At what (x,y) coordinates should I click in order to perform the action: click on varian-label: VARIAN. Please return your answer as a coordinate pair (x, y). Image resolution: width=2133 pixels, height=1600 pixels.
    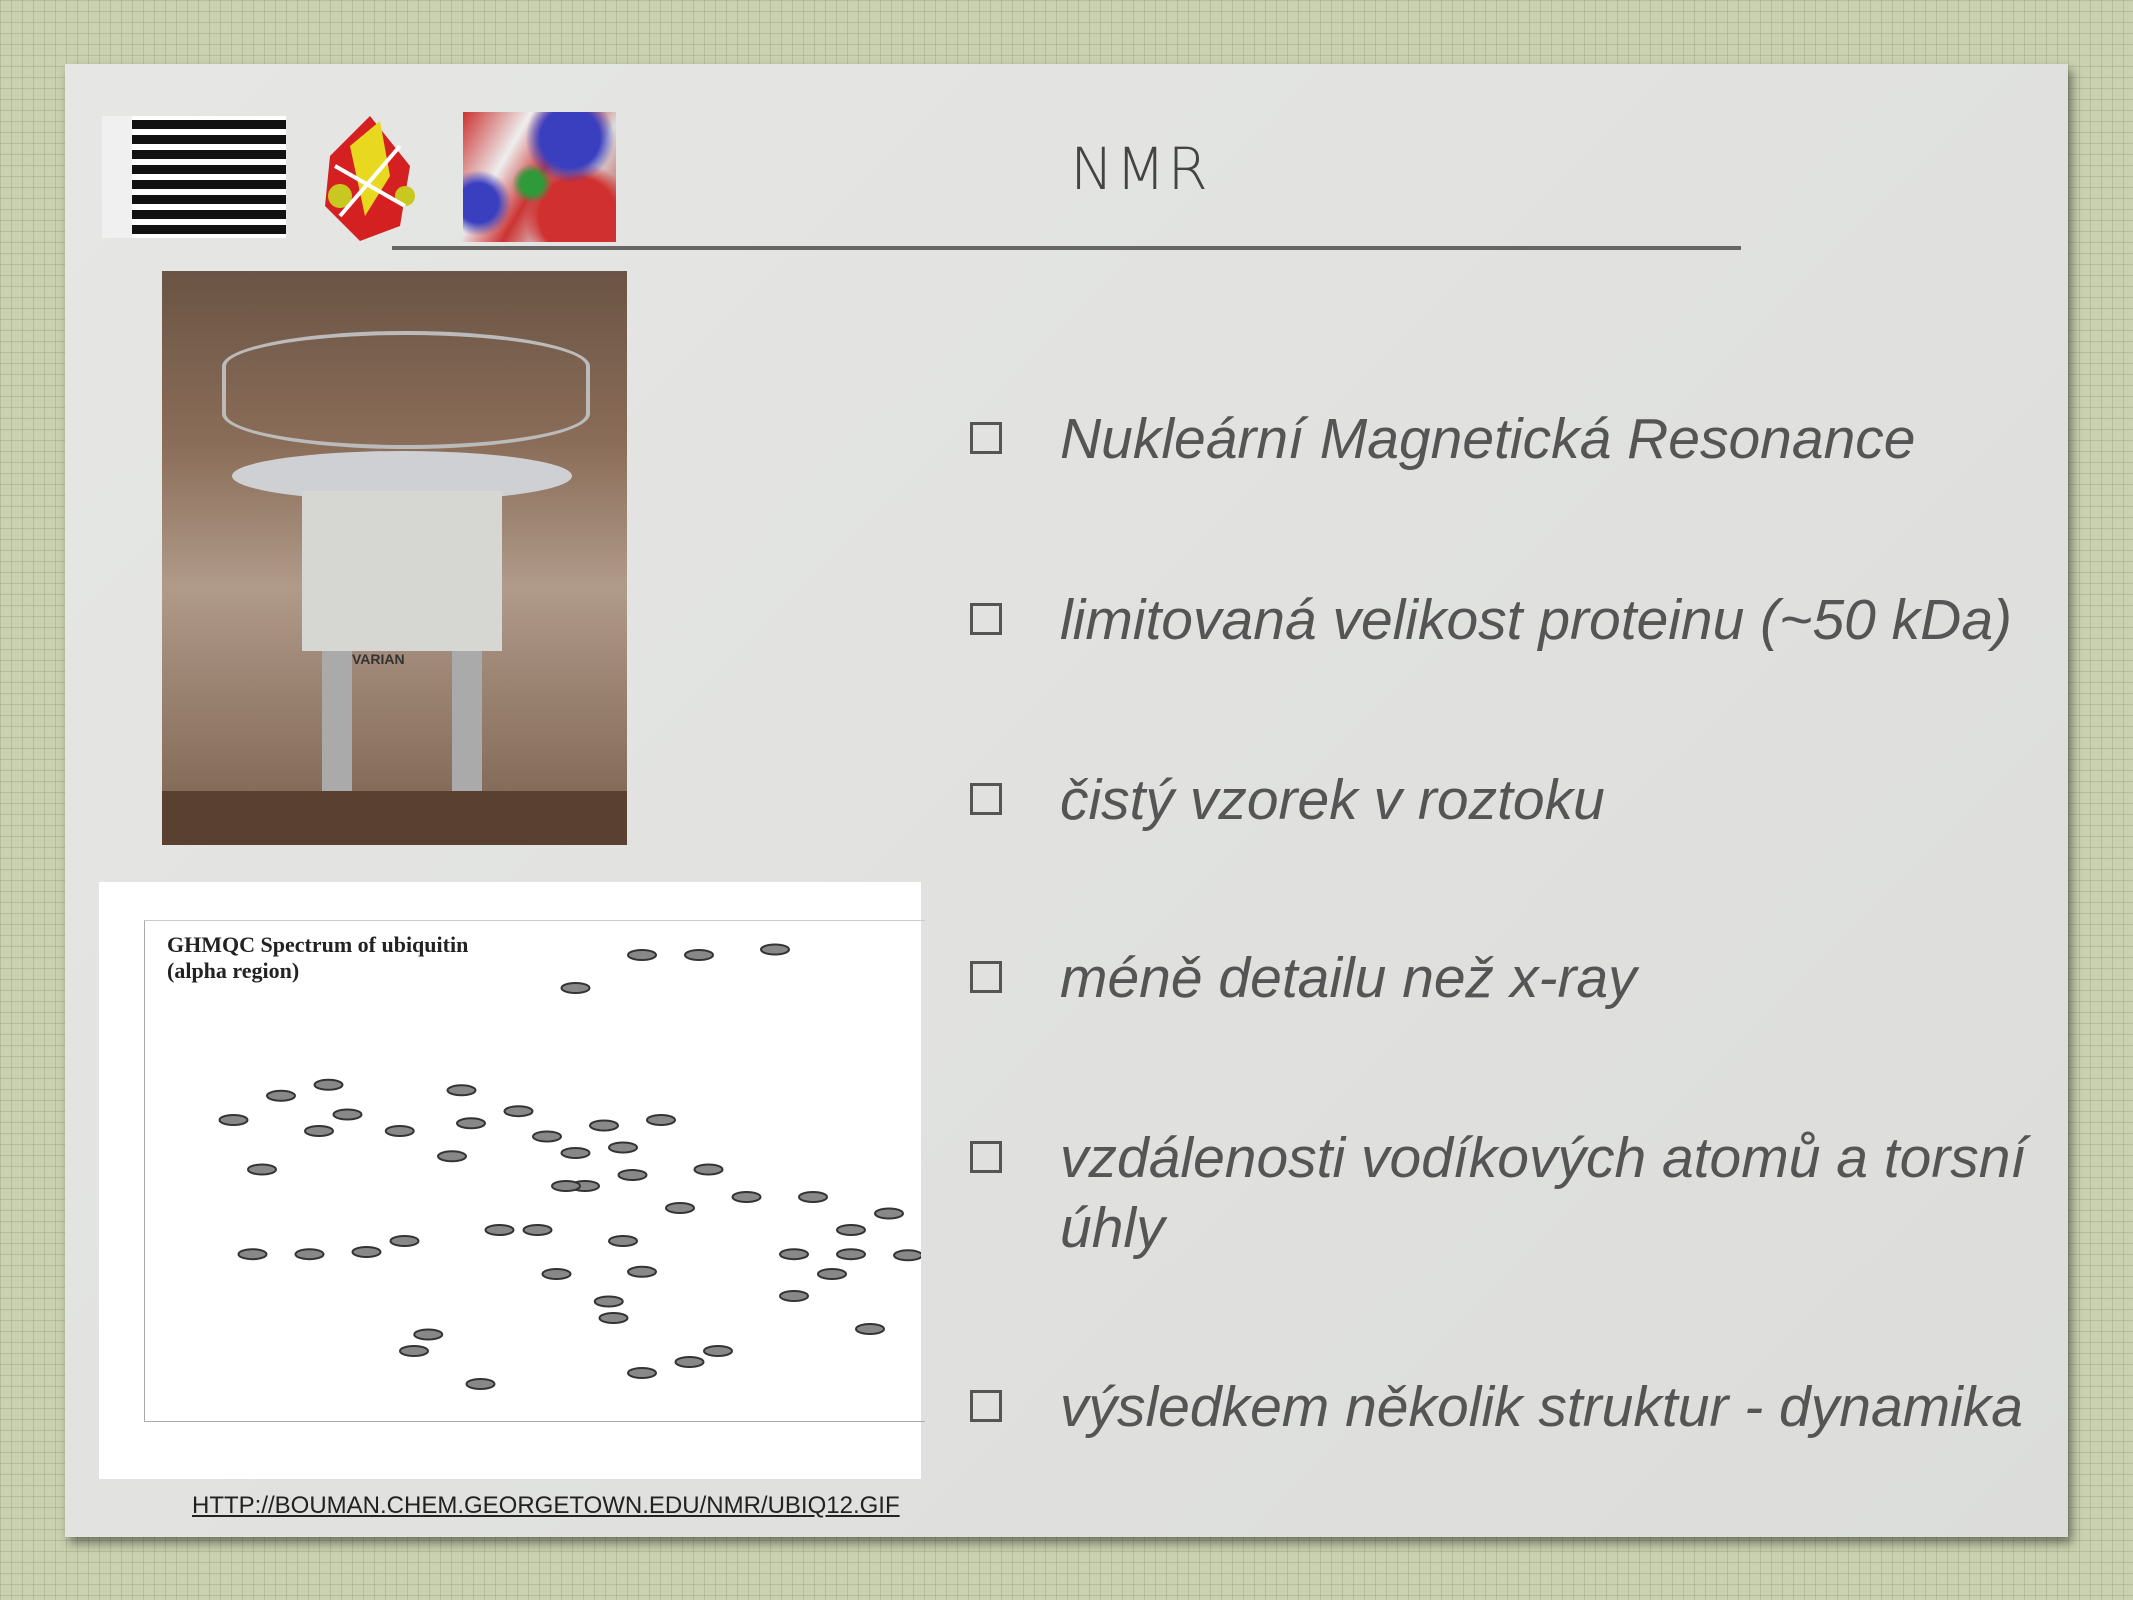
    Looking at the image, I should click on (378, 659).